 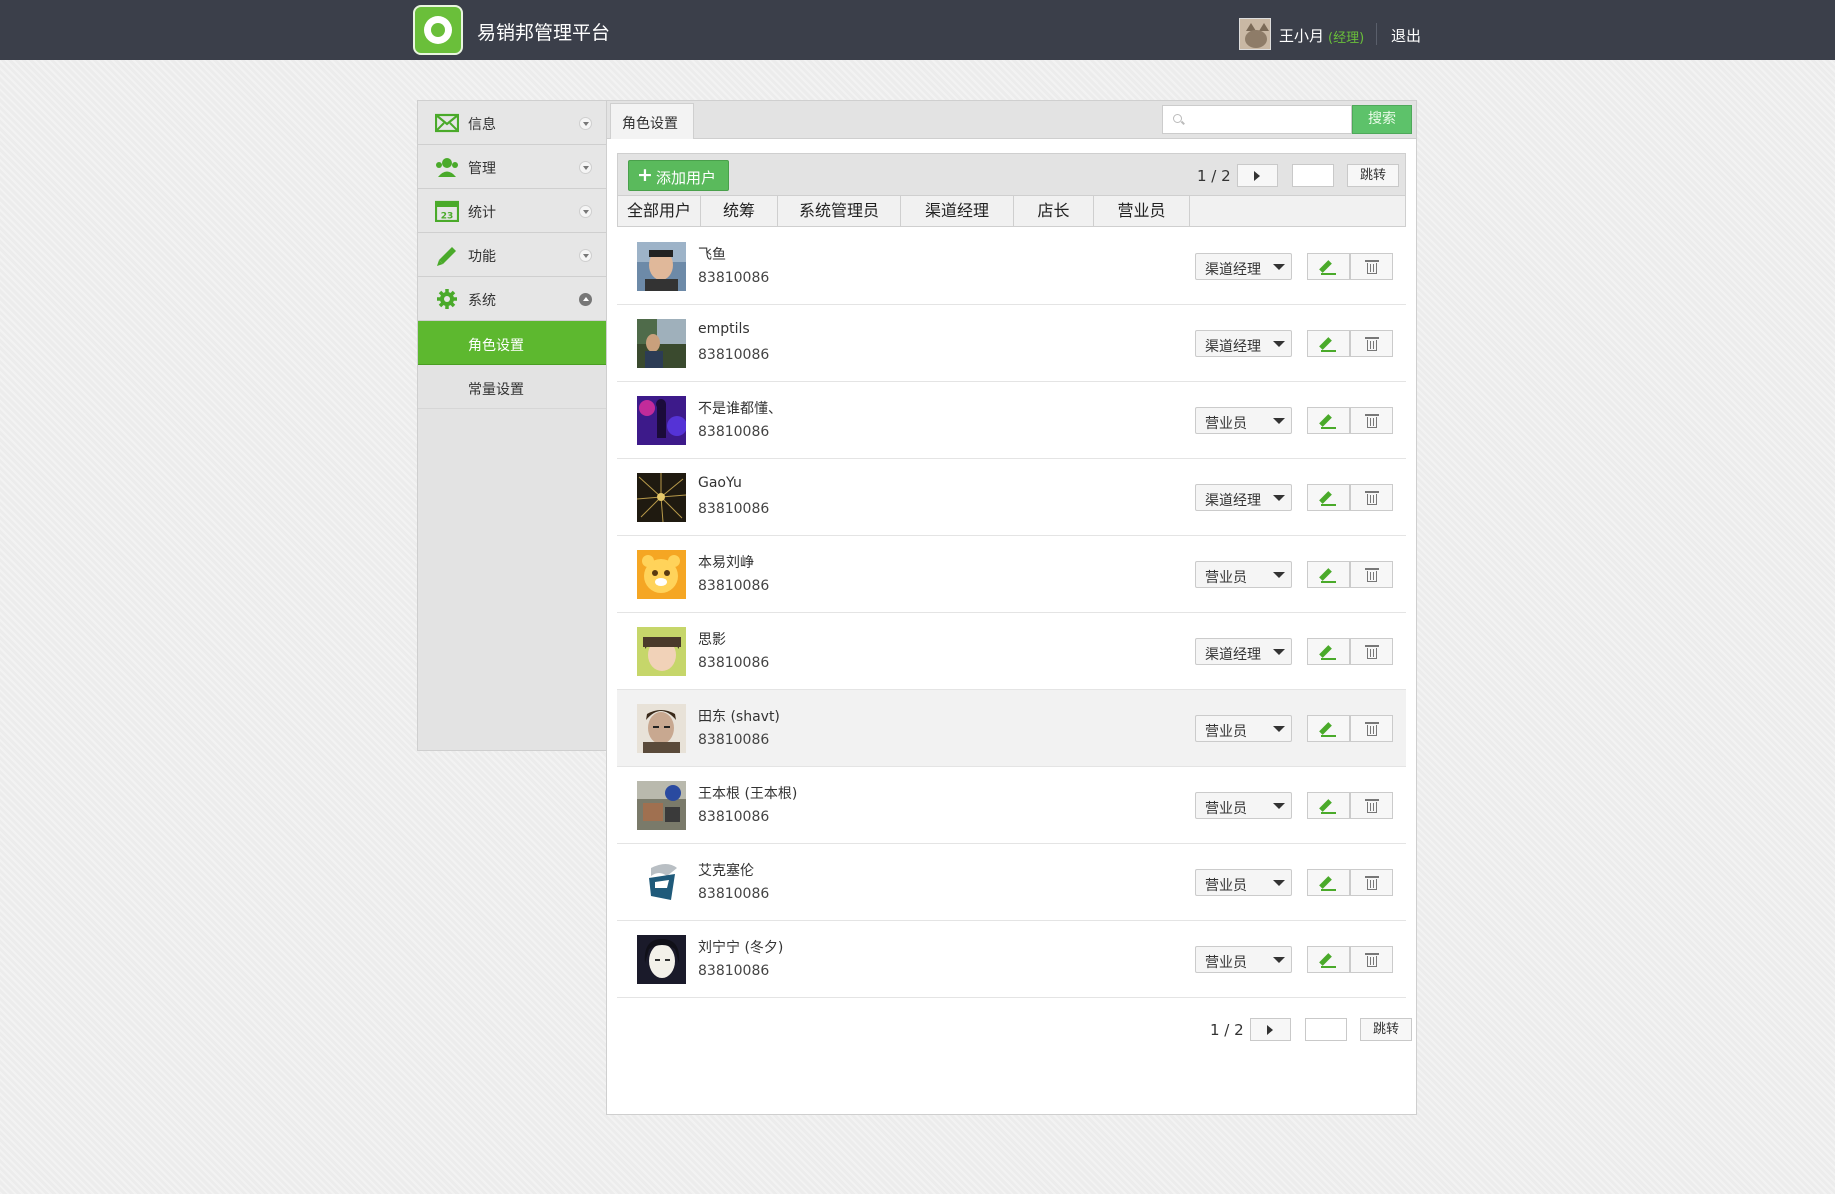 What do you see at coordinates (1255, 34) in the screenshot?
I see `user-avatar` at bounding box center [1255, 34].